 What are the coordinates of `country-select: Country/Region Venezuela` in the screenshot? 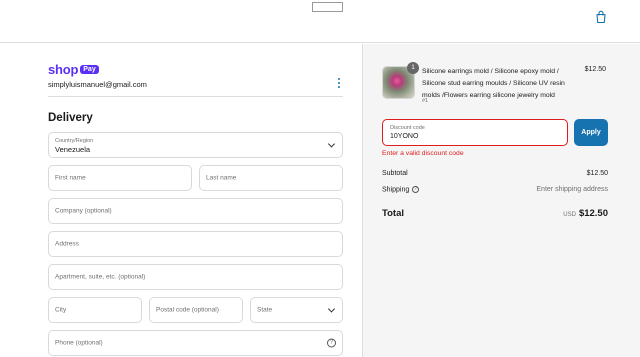 It's located at (195, 145).